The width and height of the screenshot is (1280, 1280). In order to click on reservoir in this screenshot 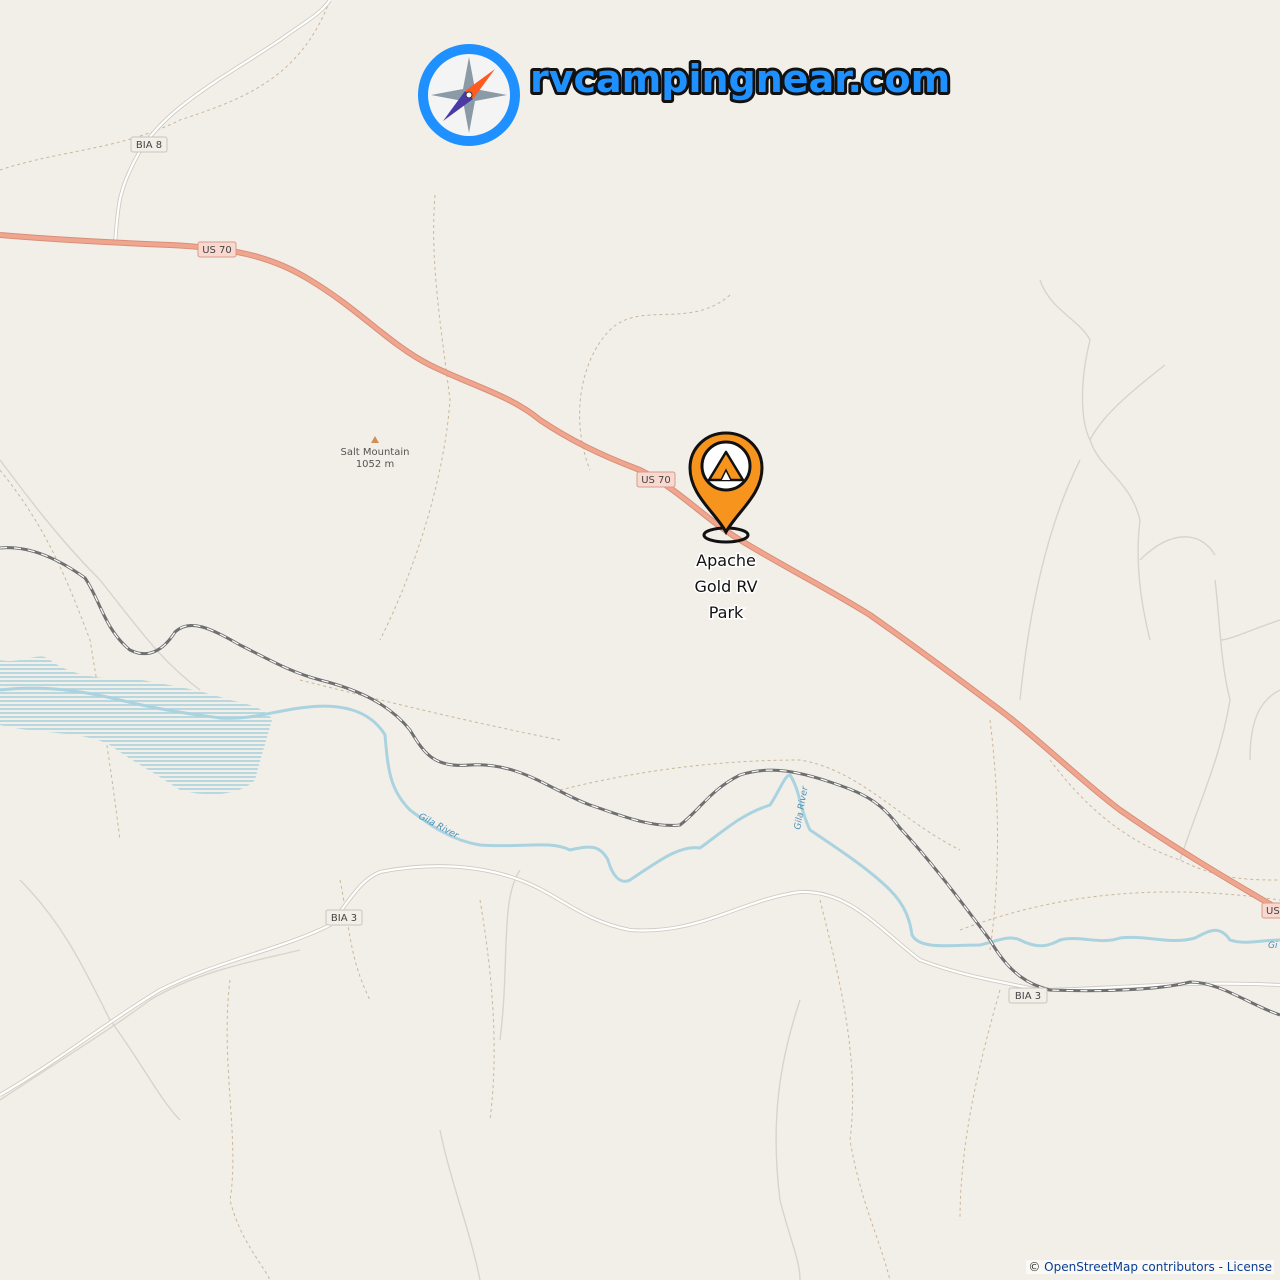, I will do `click(136, 725)`.